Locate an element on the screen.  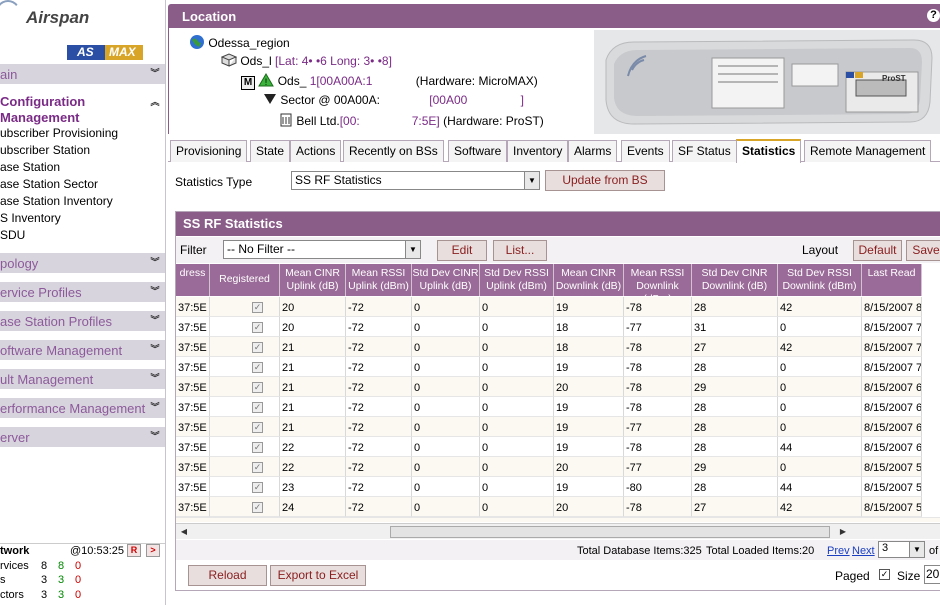
nav-section-performance-management: erformance Management ︾ is located at coordinates (82, 407).